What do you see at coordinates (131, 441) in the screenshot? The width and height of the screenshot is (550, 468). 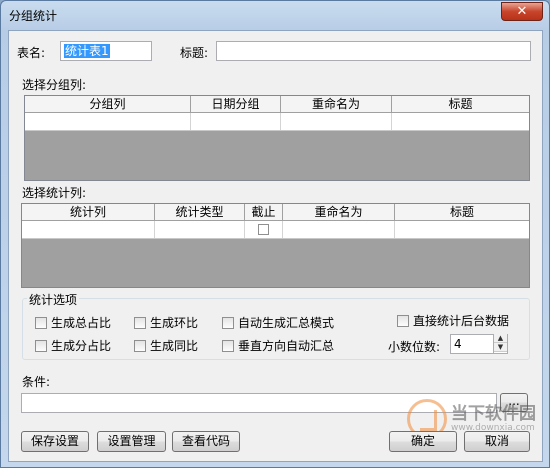 I see `manage-settings-button: 设置管理` at bounding box center [131, 441].